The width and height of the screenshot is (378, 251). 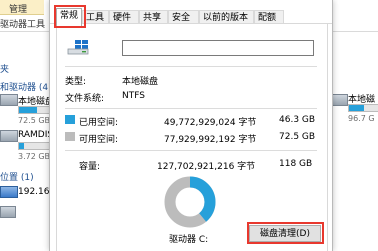 What do you see at coordinates (269, 17) in the screenshot?
I see `tab-quota: 配额` at bounding box center [269, 17].